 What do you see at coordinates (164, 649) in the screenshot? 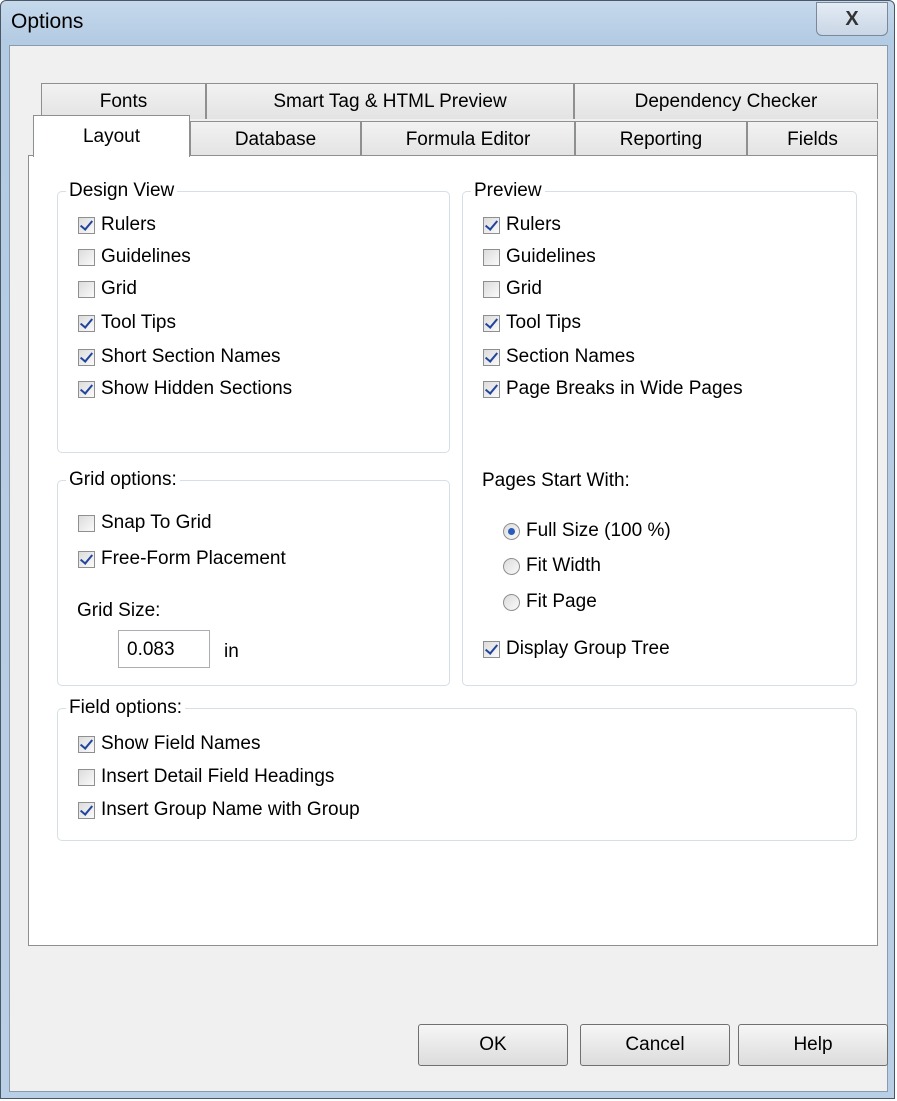
I see `grid-size-input: 0.083` at bounding box center [164, 649].